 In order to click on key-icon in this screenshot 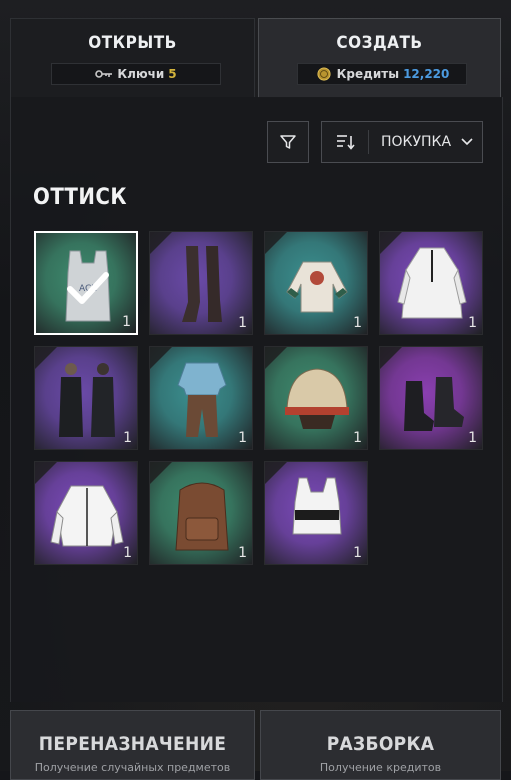, I will do `click(104, 74)`.